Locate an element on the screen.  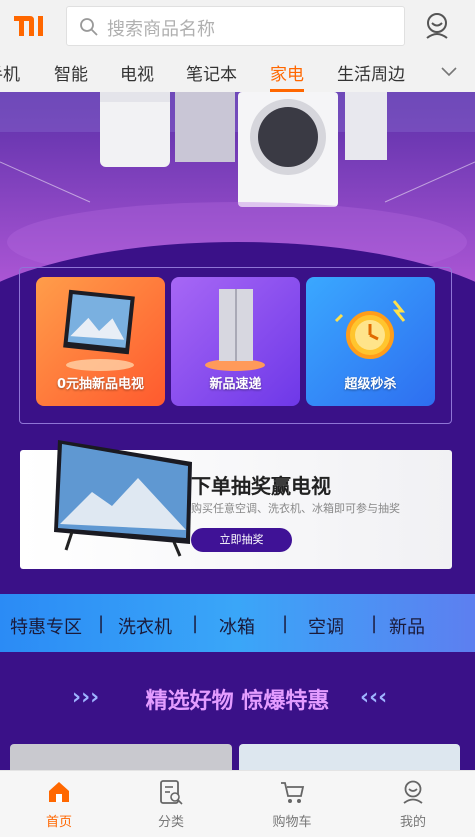
tab-tv: 电视 is located at coordinates (137, 76).